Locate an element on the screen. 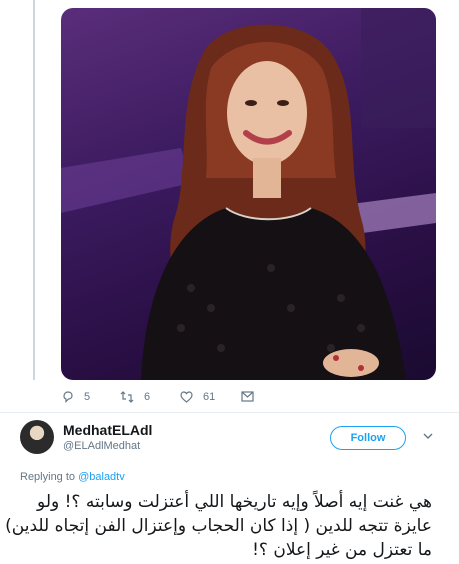 The height and width of the screenshot is (564, 459). reply-action: 5 is located at coordinates (76, 397).